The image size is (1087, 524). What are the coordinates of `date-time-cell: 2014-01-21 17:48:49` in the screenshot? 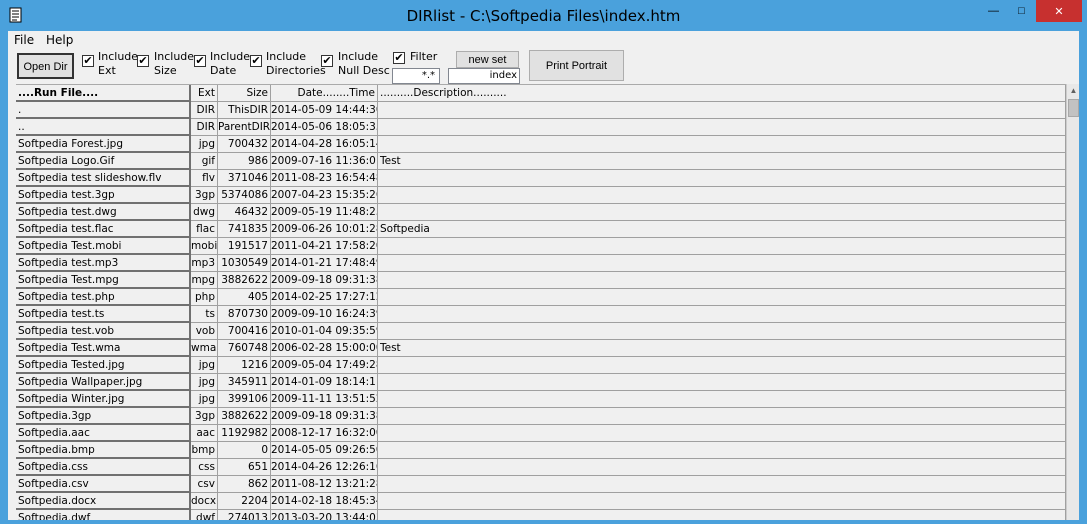 It's located at (324, 263).